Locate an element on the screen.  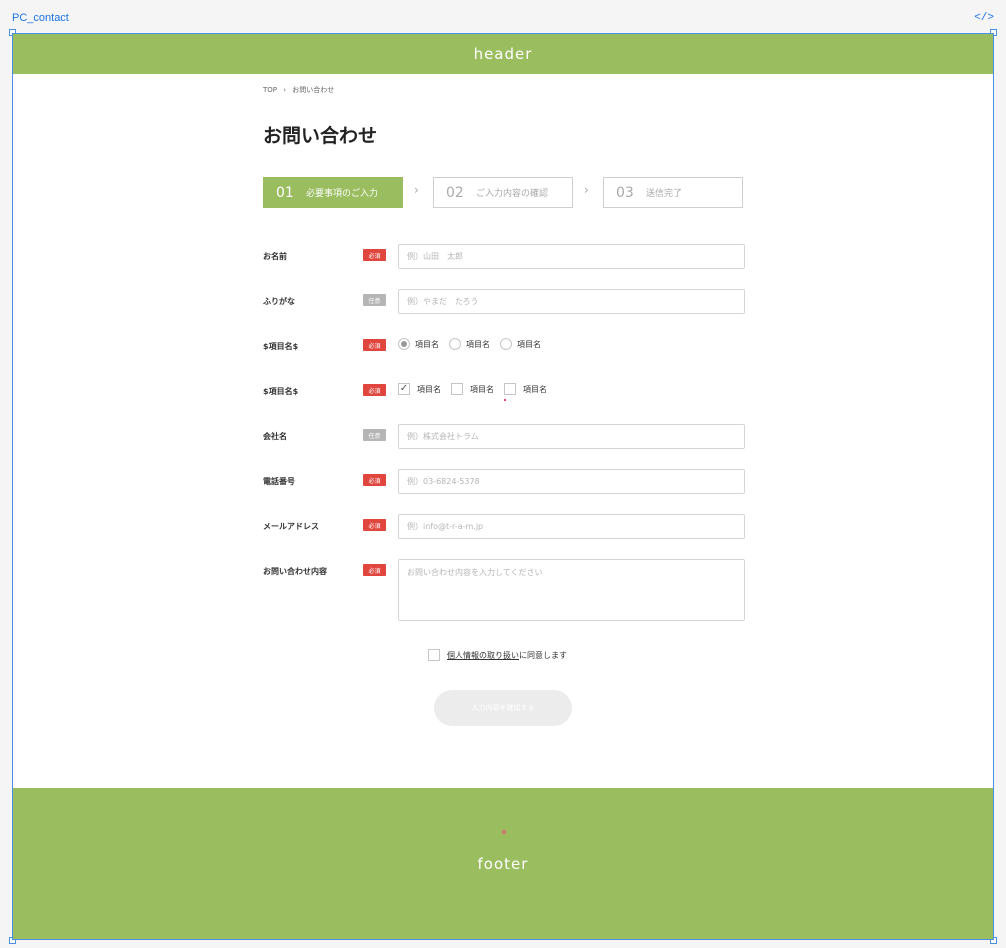
field-label: 会社名 is located at coordinates (275, 436).